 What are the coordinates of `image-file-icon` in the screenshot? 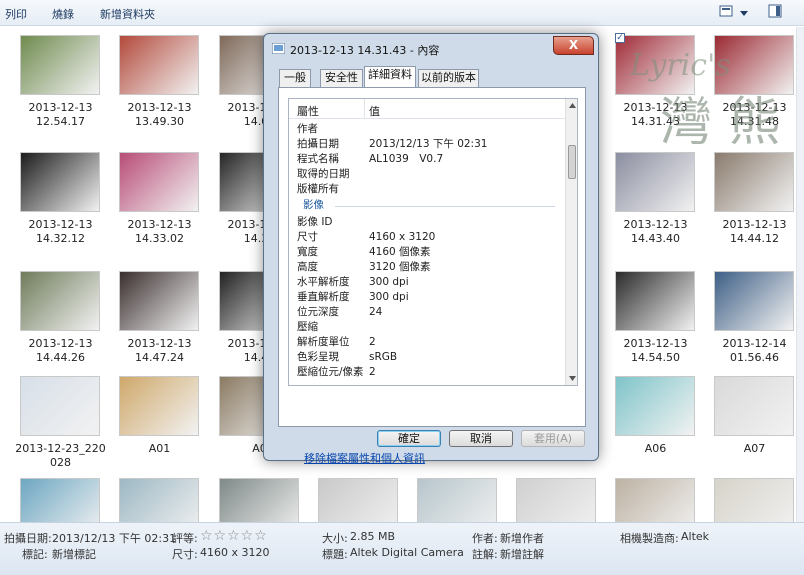 It's located at (278, 49).